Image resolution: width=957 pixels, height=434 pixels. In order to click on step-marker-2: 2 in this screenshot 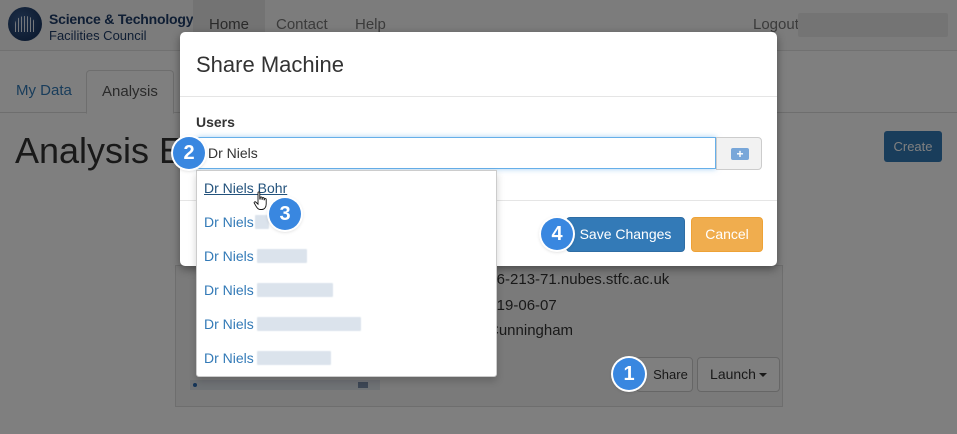, I will do `click(189, 153)`.